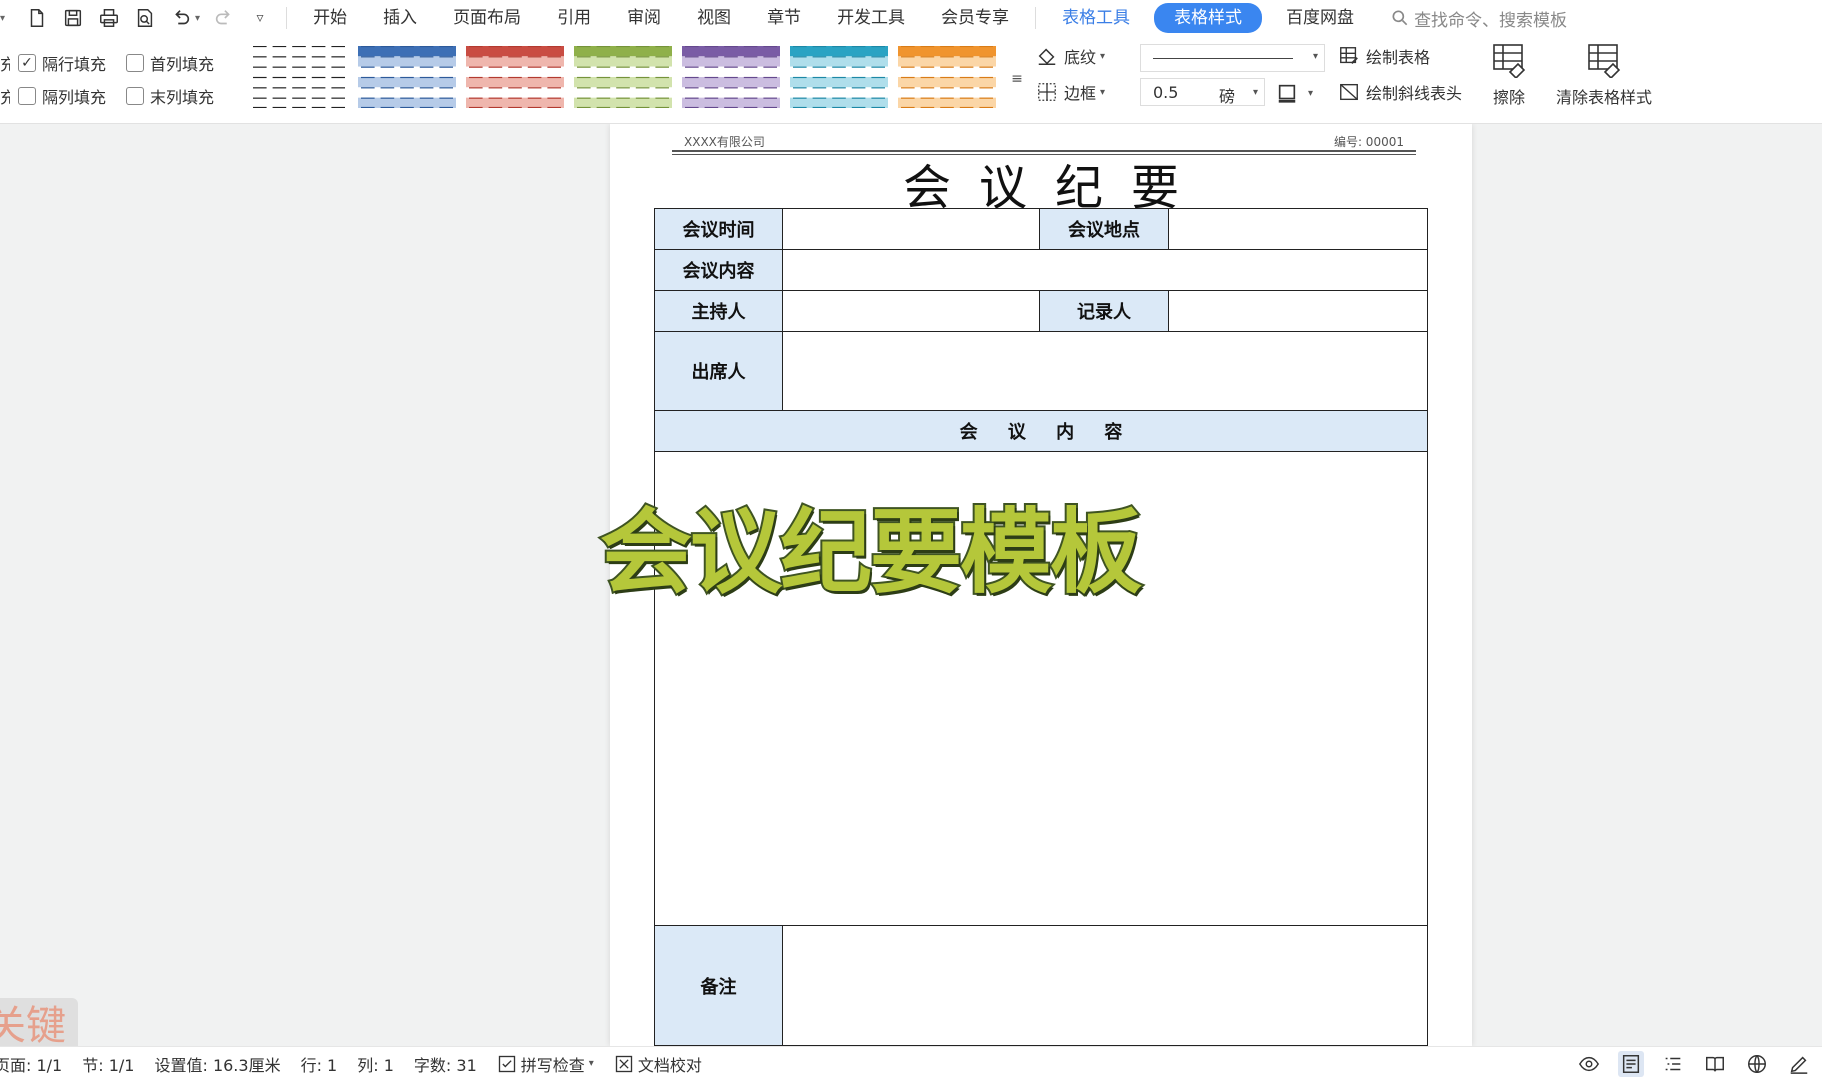 This screenshot has height=1080, width=1822. Describe the element at coordinates (718, 985) in the screenshot. I see `label-notes: 备注` at that location.